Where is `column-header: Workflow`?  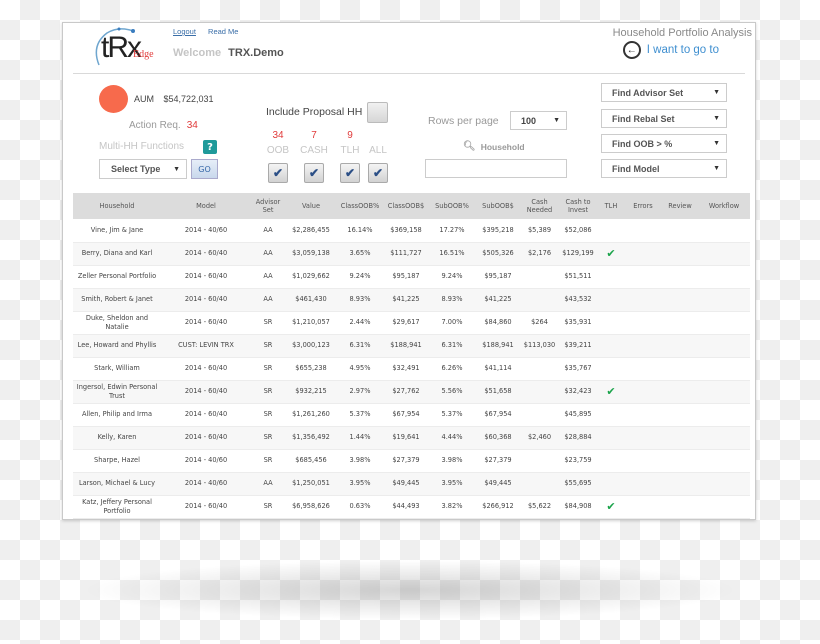
column-header: Workflow is located at coordinates (724, 206).